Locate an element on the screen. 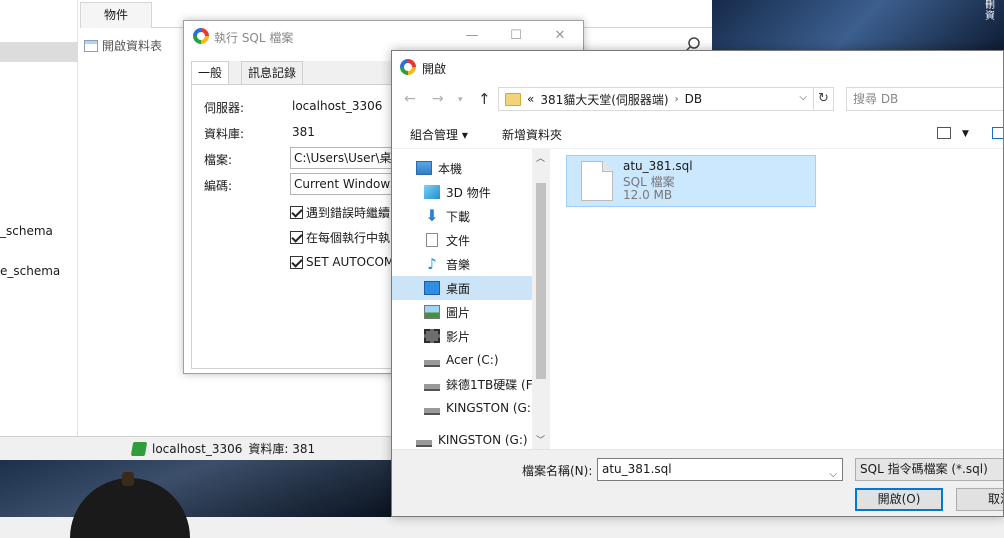 The width and height of the screenshot is (1004, 538). scroll-down-icon: ﹀ is located at coordinates (540, 439).